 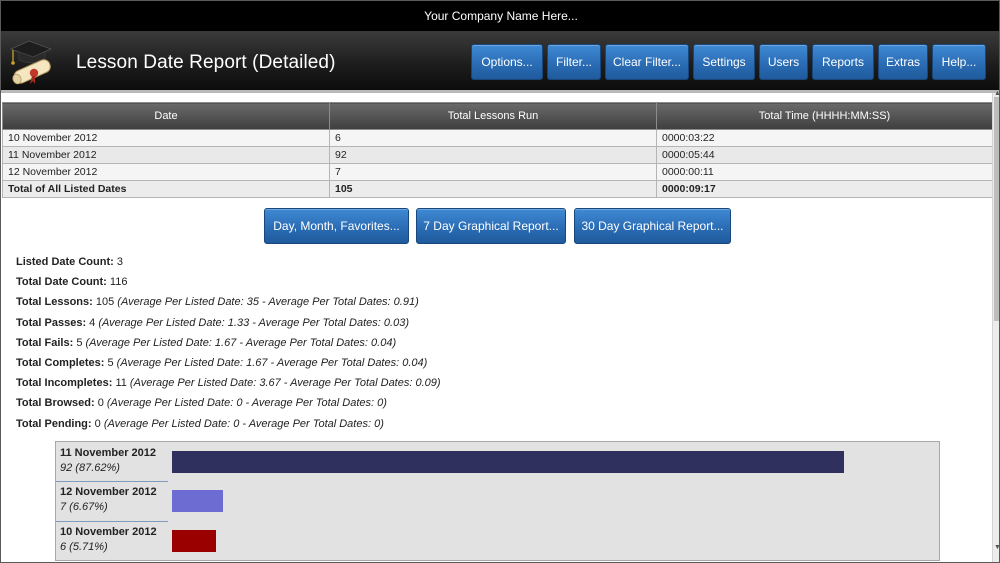 What do you see at coordinates (996, 209) in the screenshot?
I see `scrollbar-thumb` at bounding box center [996, 209].